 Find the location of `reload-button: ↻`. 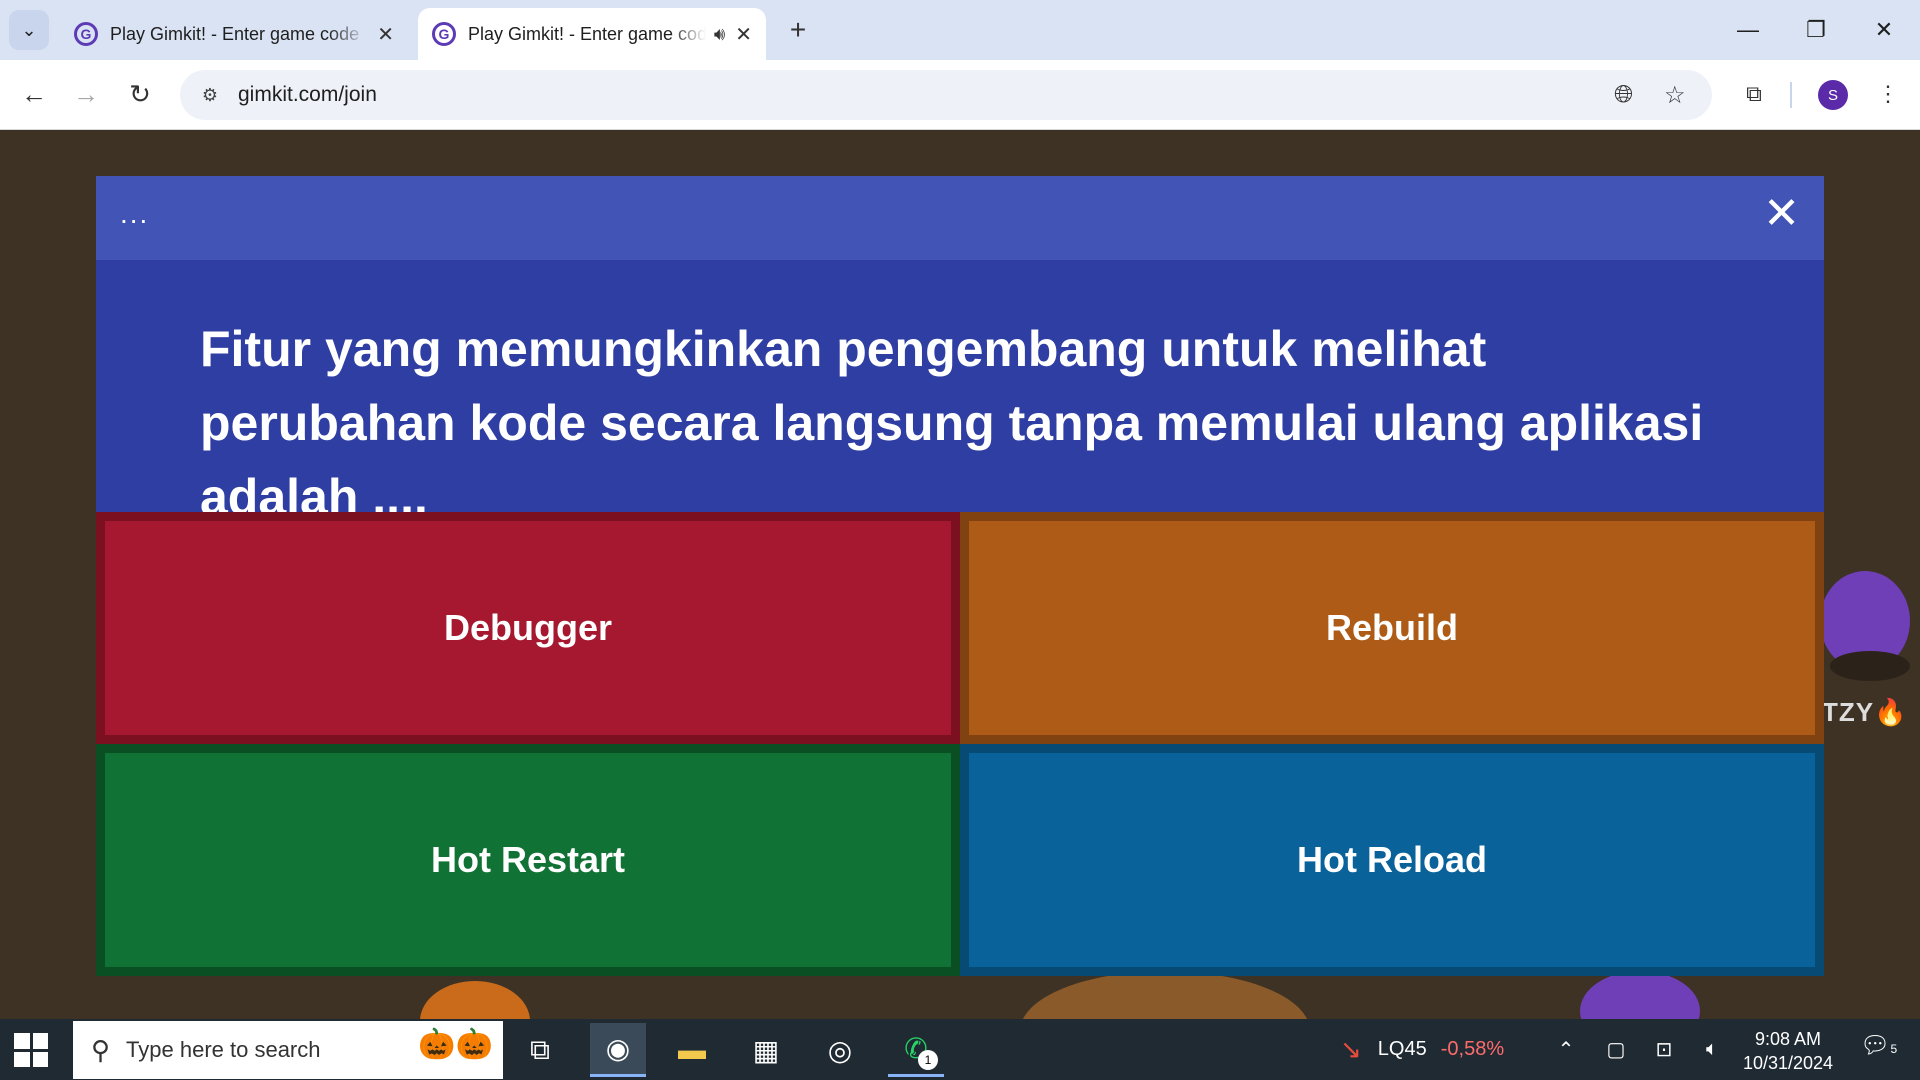

reload-button: ↻ is located at coordinates (140, 94).